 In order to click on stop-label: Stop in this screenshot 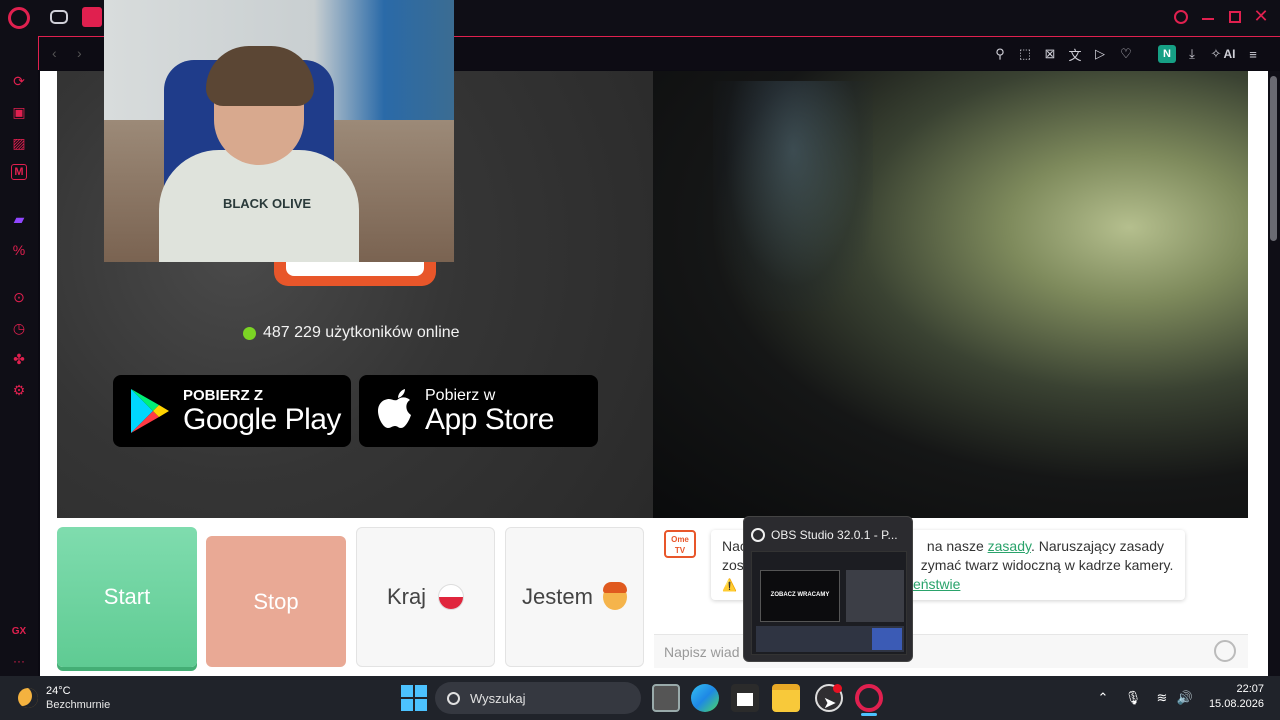, I will do `click(276, 601)`.